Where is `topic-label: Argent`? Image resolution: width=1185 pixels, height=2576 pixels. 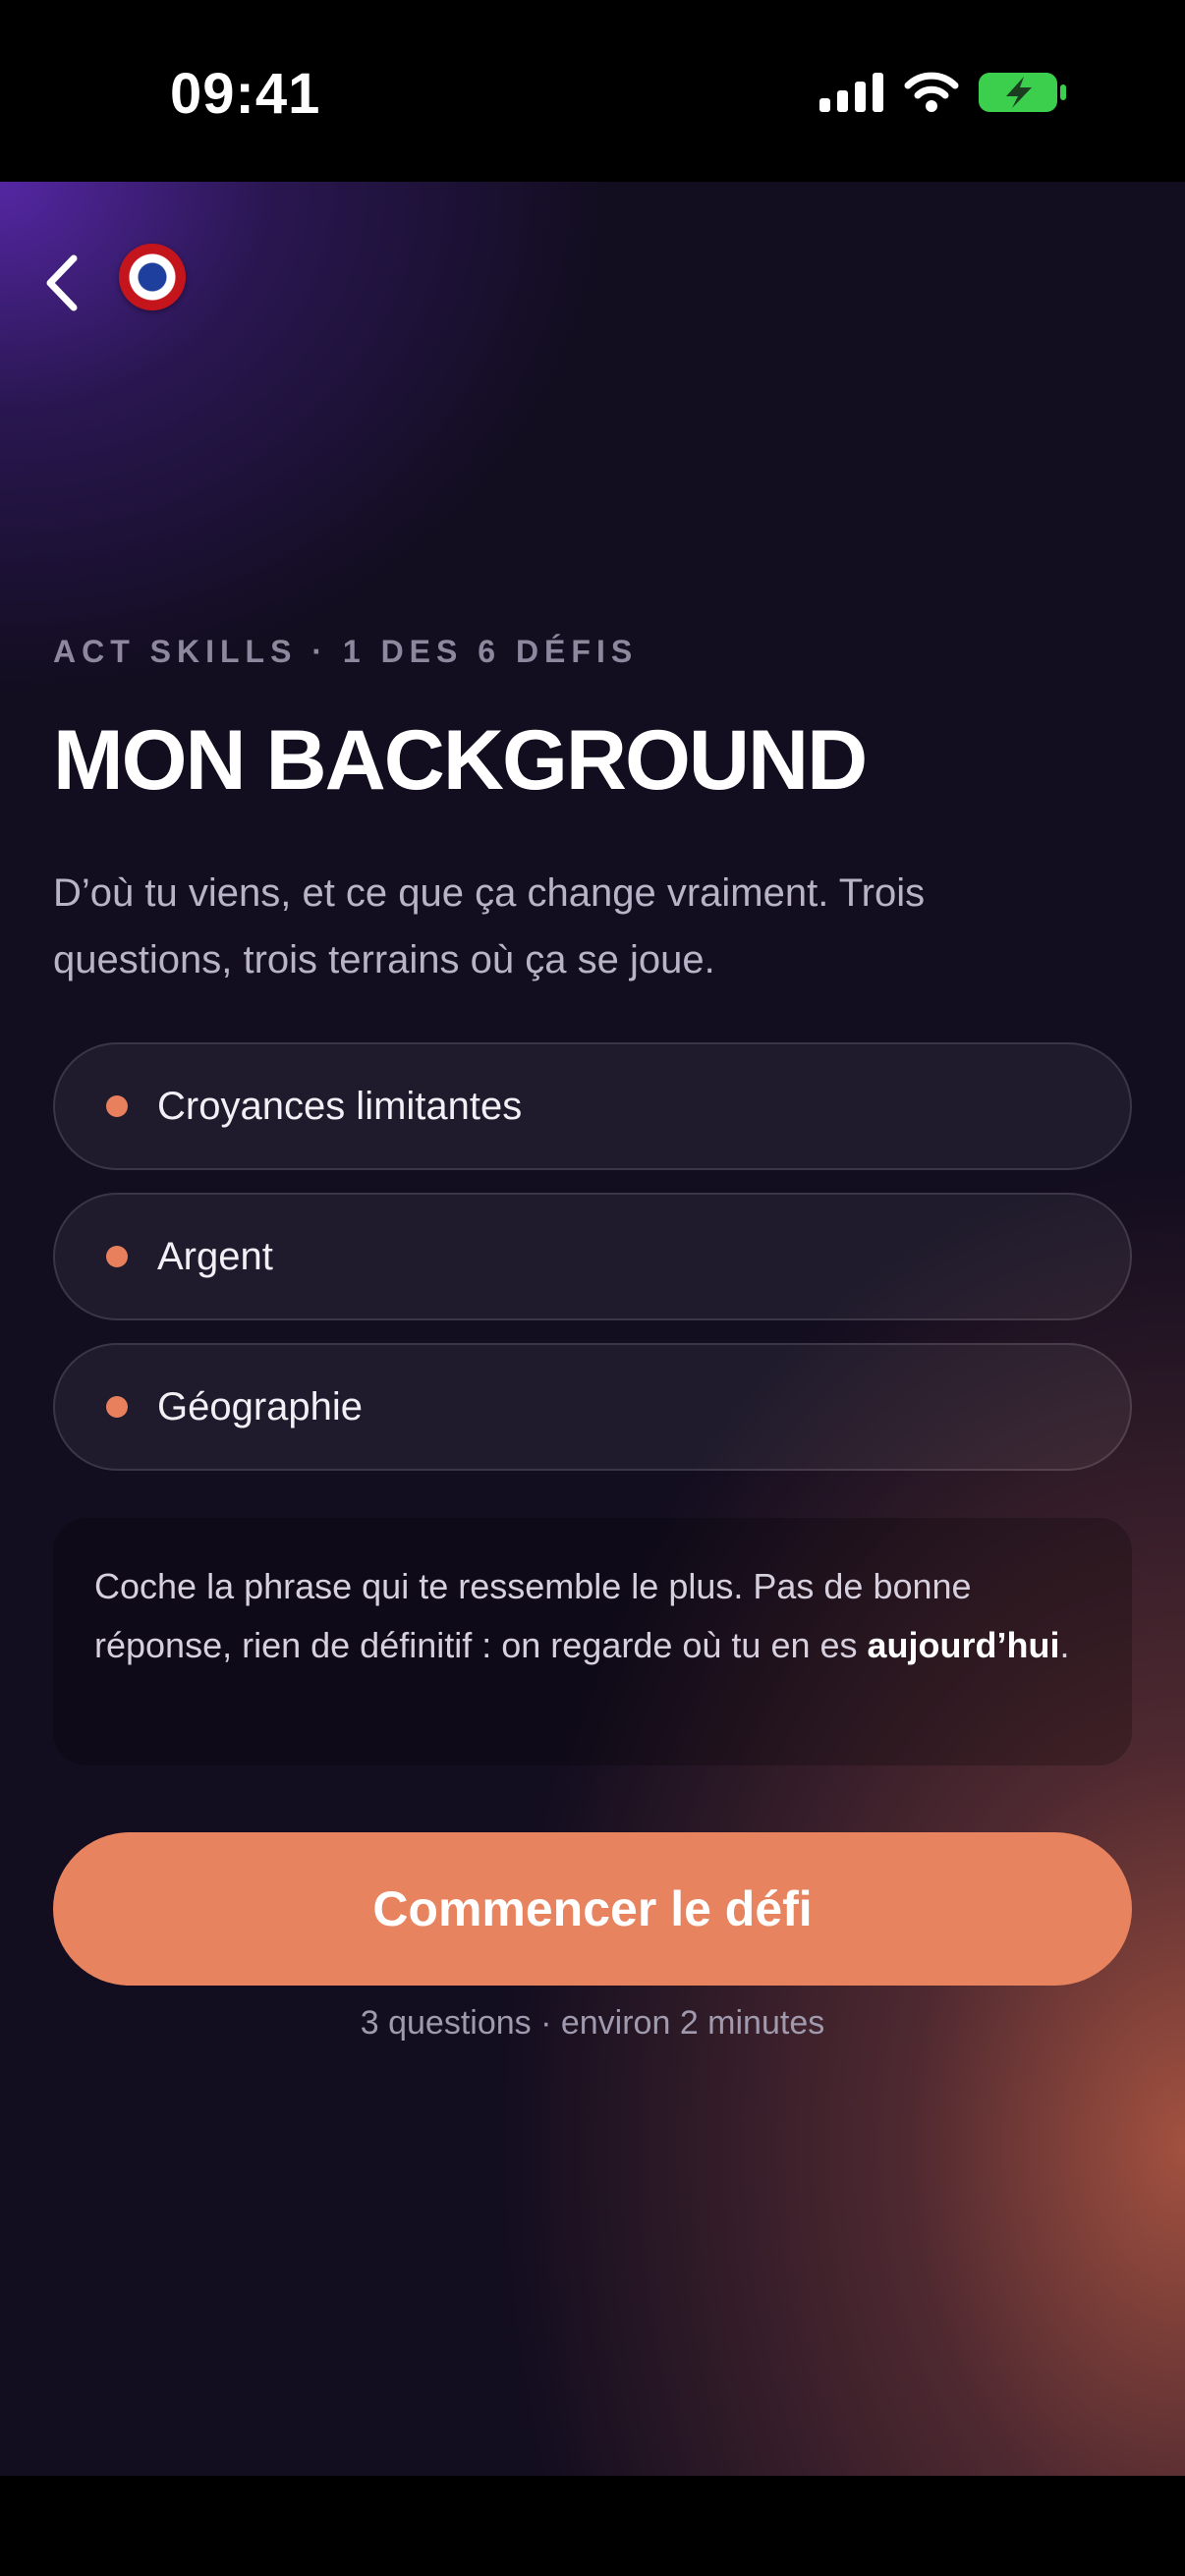 topic-label: Argent is located at coordinates (215, 1256).